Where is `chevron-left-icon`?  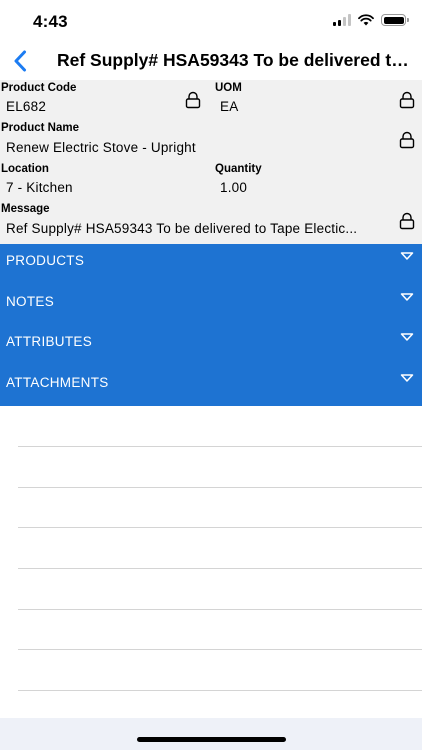 chevron-left-icon is located at coordinates (20, 61).